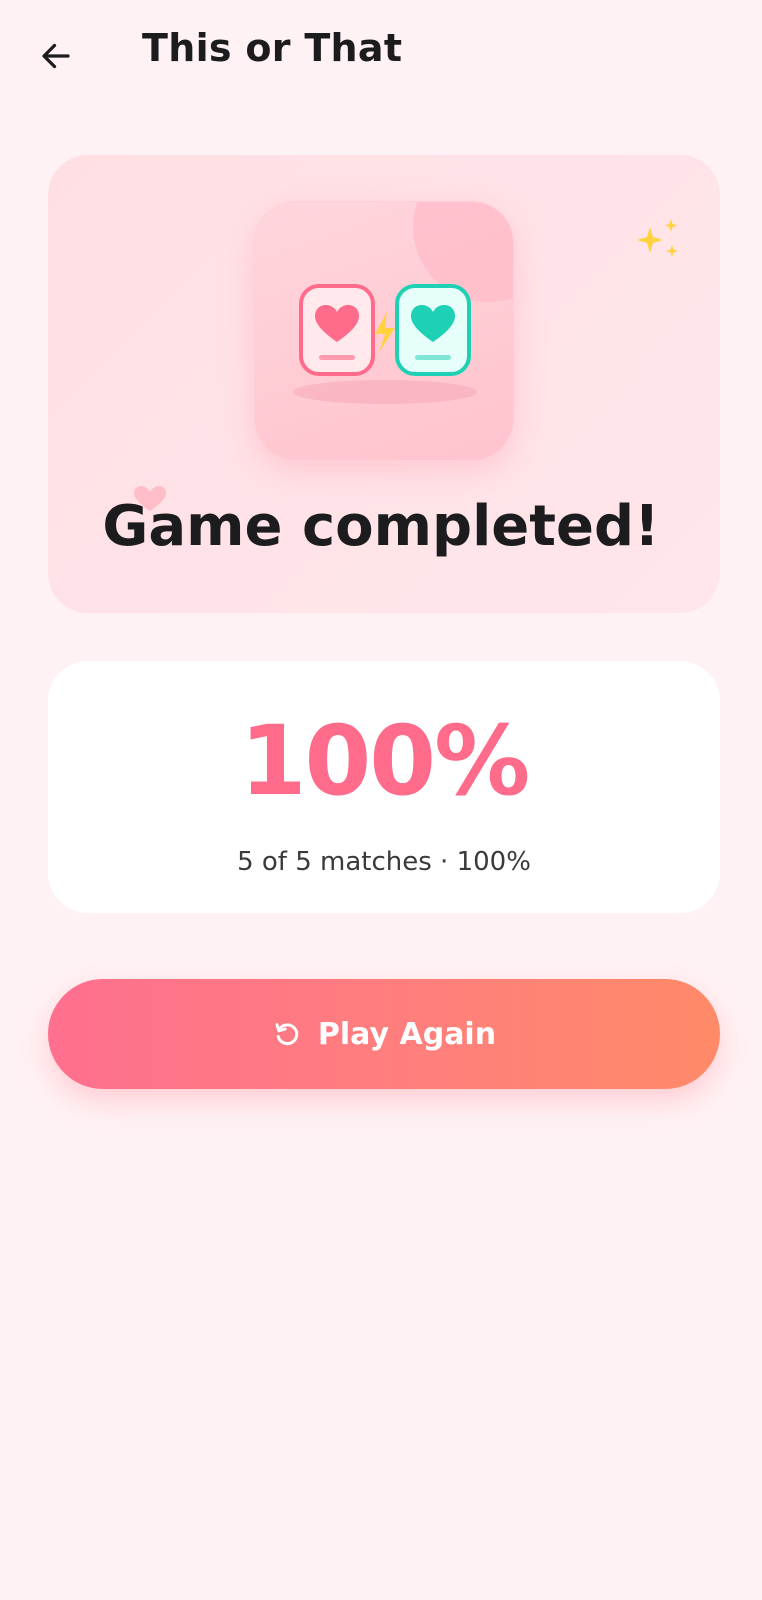  I want to click on back-button, so click(56, 56).